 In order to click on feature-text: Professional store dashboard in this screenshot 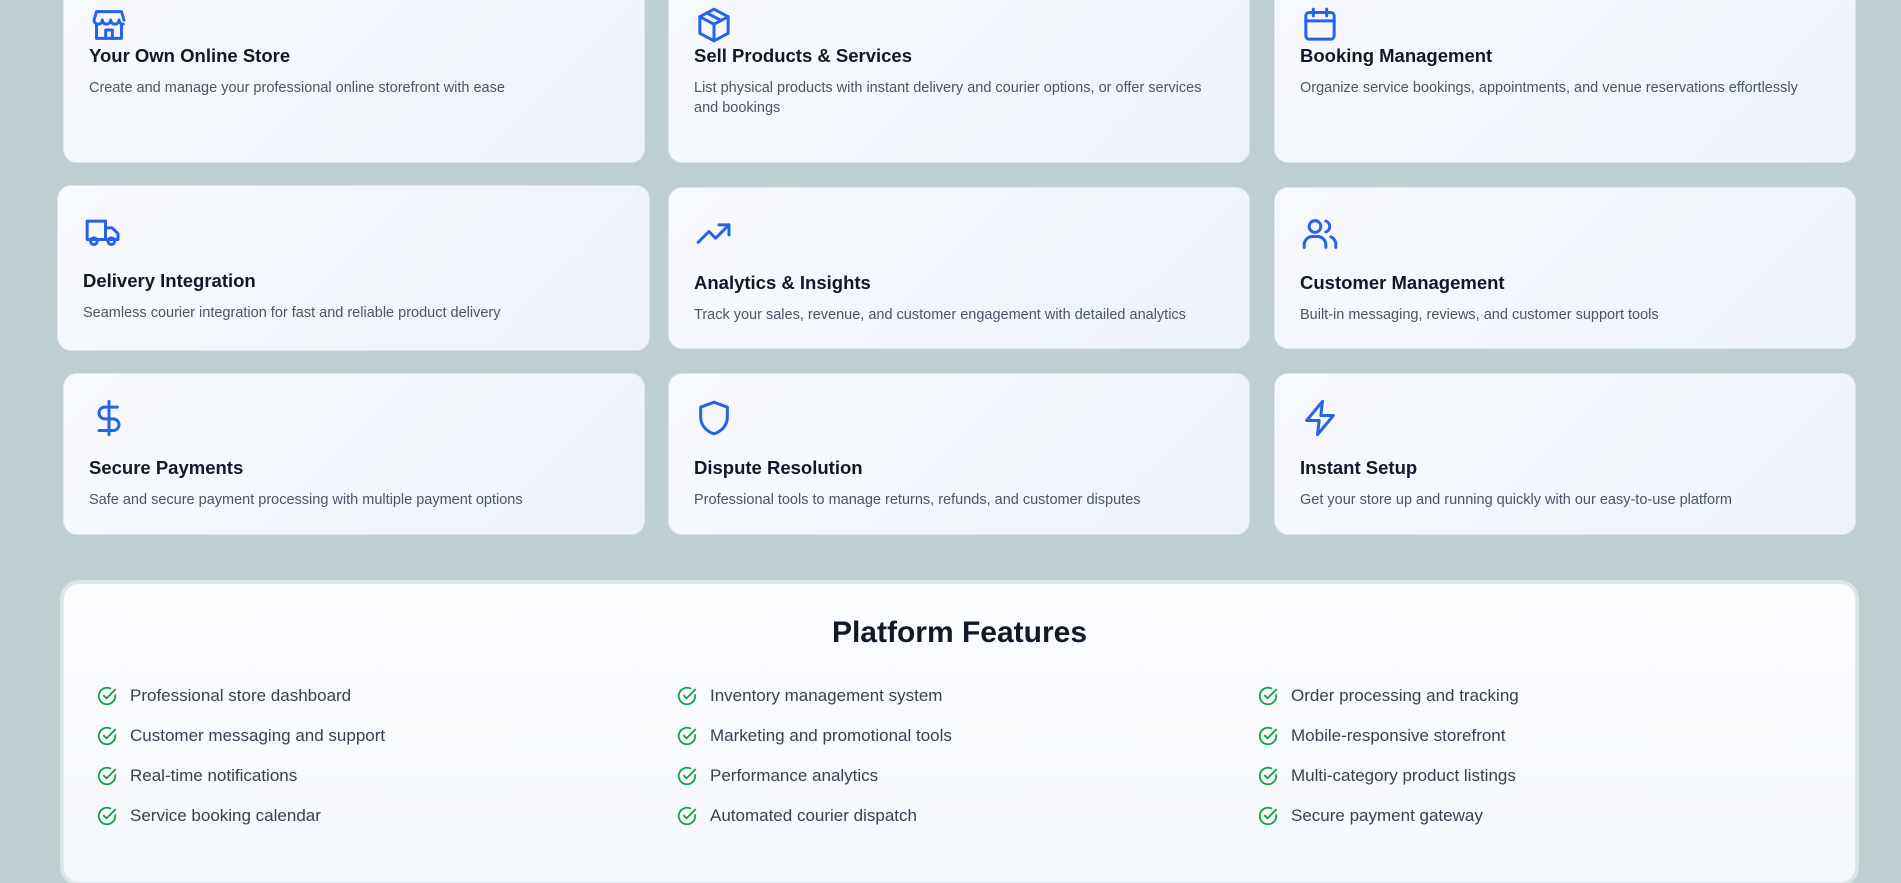, I will do `click(241, 695)`.